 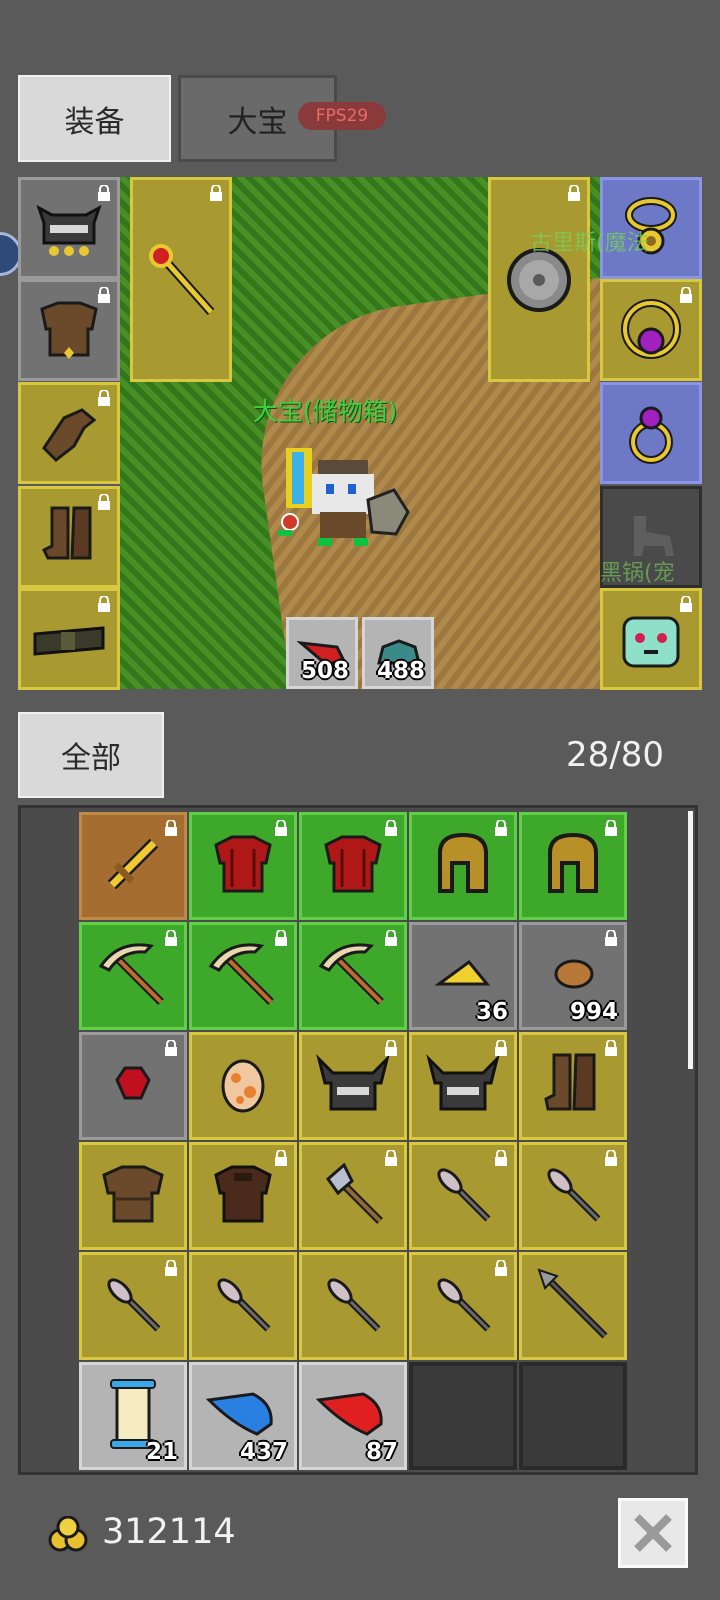 I want to click on equip-slot-gloves, so click(x=69, y=433).